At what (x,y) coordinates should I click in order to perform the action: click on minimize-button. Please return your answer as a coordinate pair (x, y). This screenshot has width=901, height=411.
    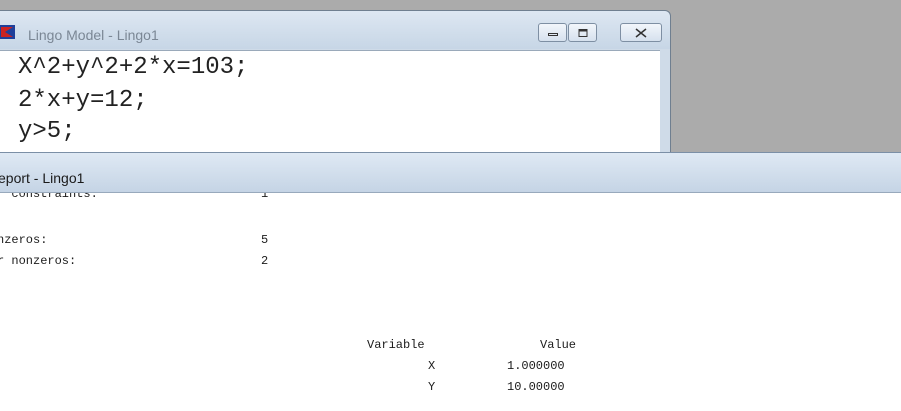
    Looking at the image, I should click on (552, 32).